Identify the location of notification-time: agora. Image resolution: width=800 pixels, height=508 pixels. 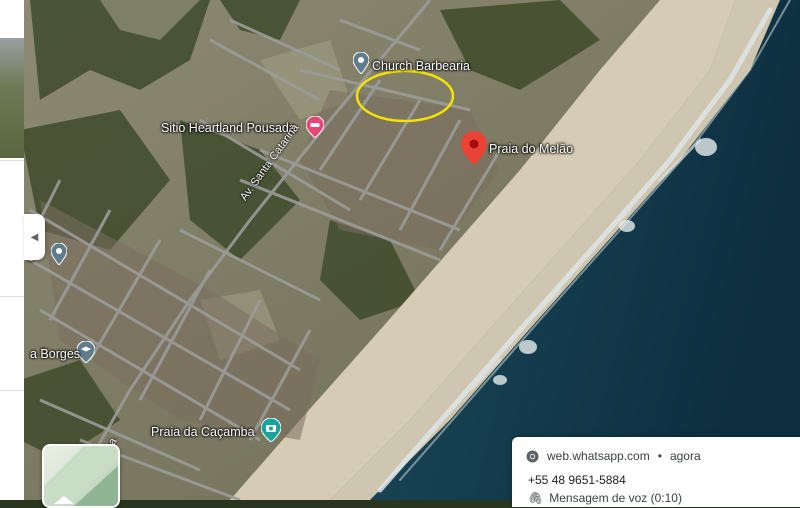
(685, 456).